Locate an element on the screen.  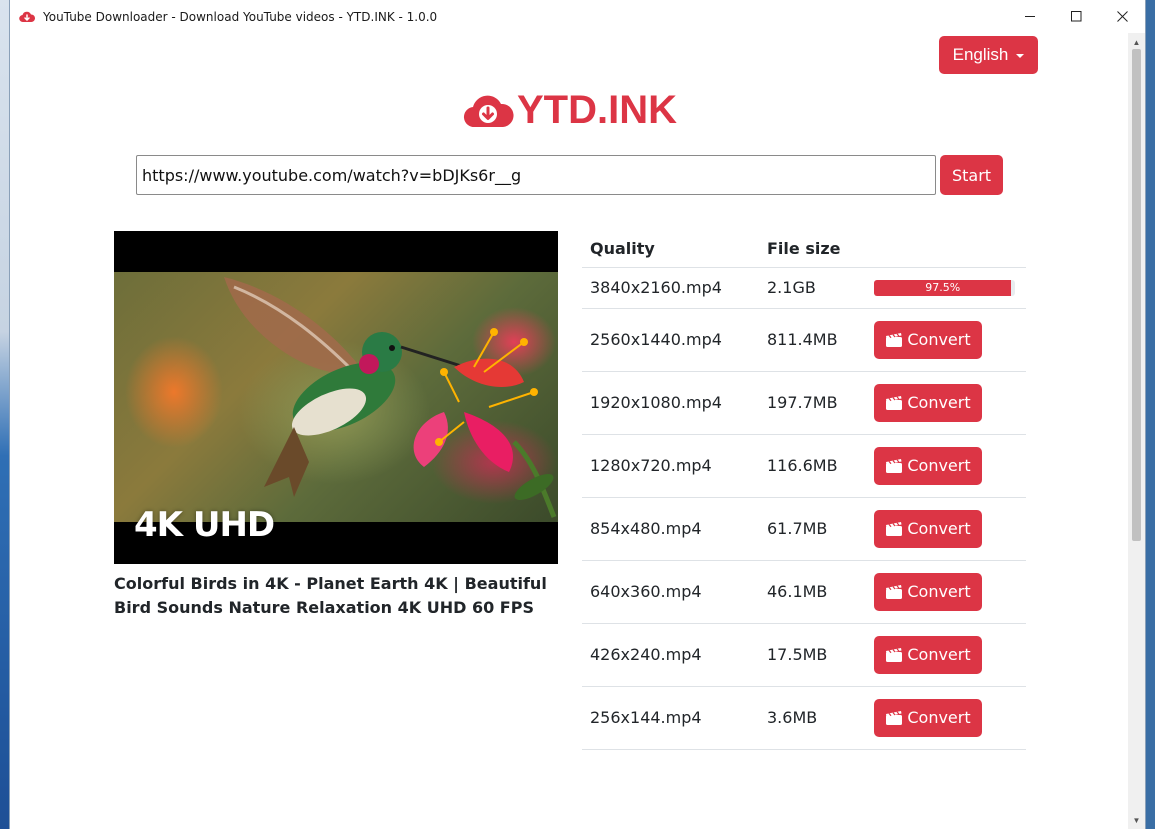
logo: YTD.INK is located at coordinates (570, 110).